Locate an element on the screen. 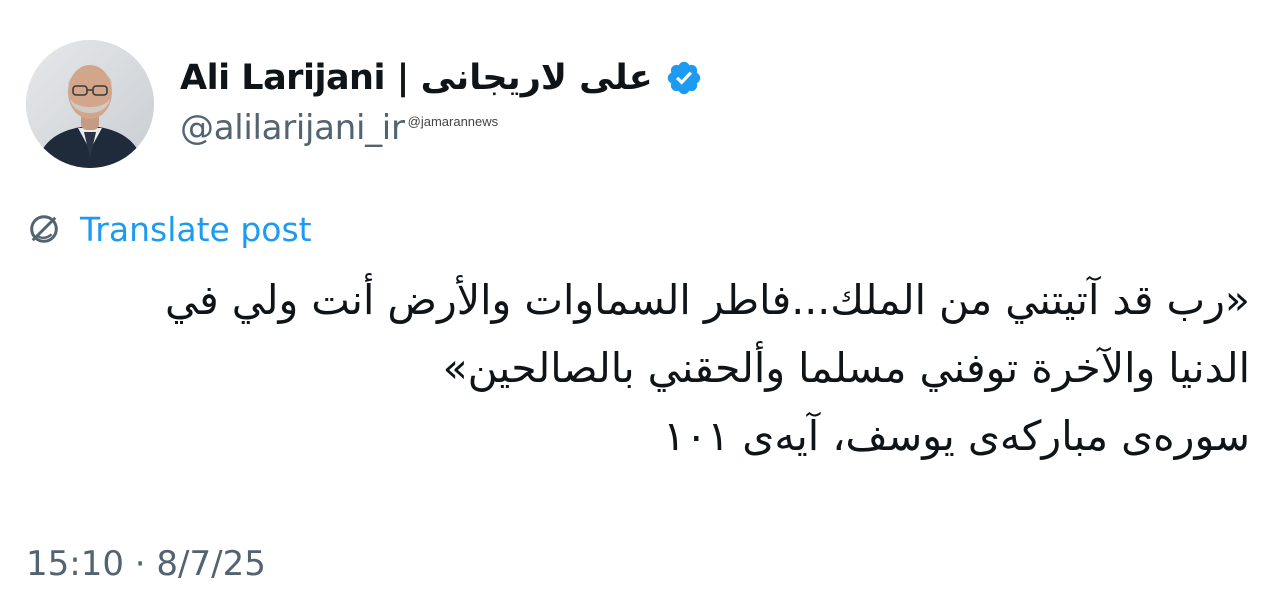  author-handle-row: @alilarijani_ir @jamarannews is located at coordinates (339, 133).